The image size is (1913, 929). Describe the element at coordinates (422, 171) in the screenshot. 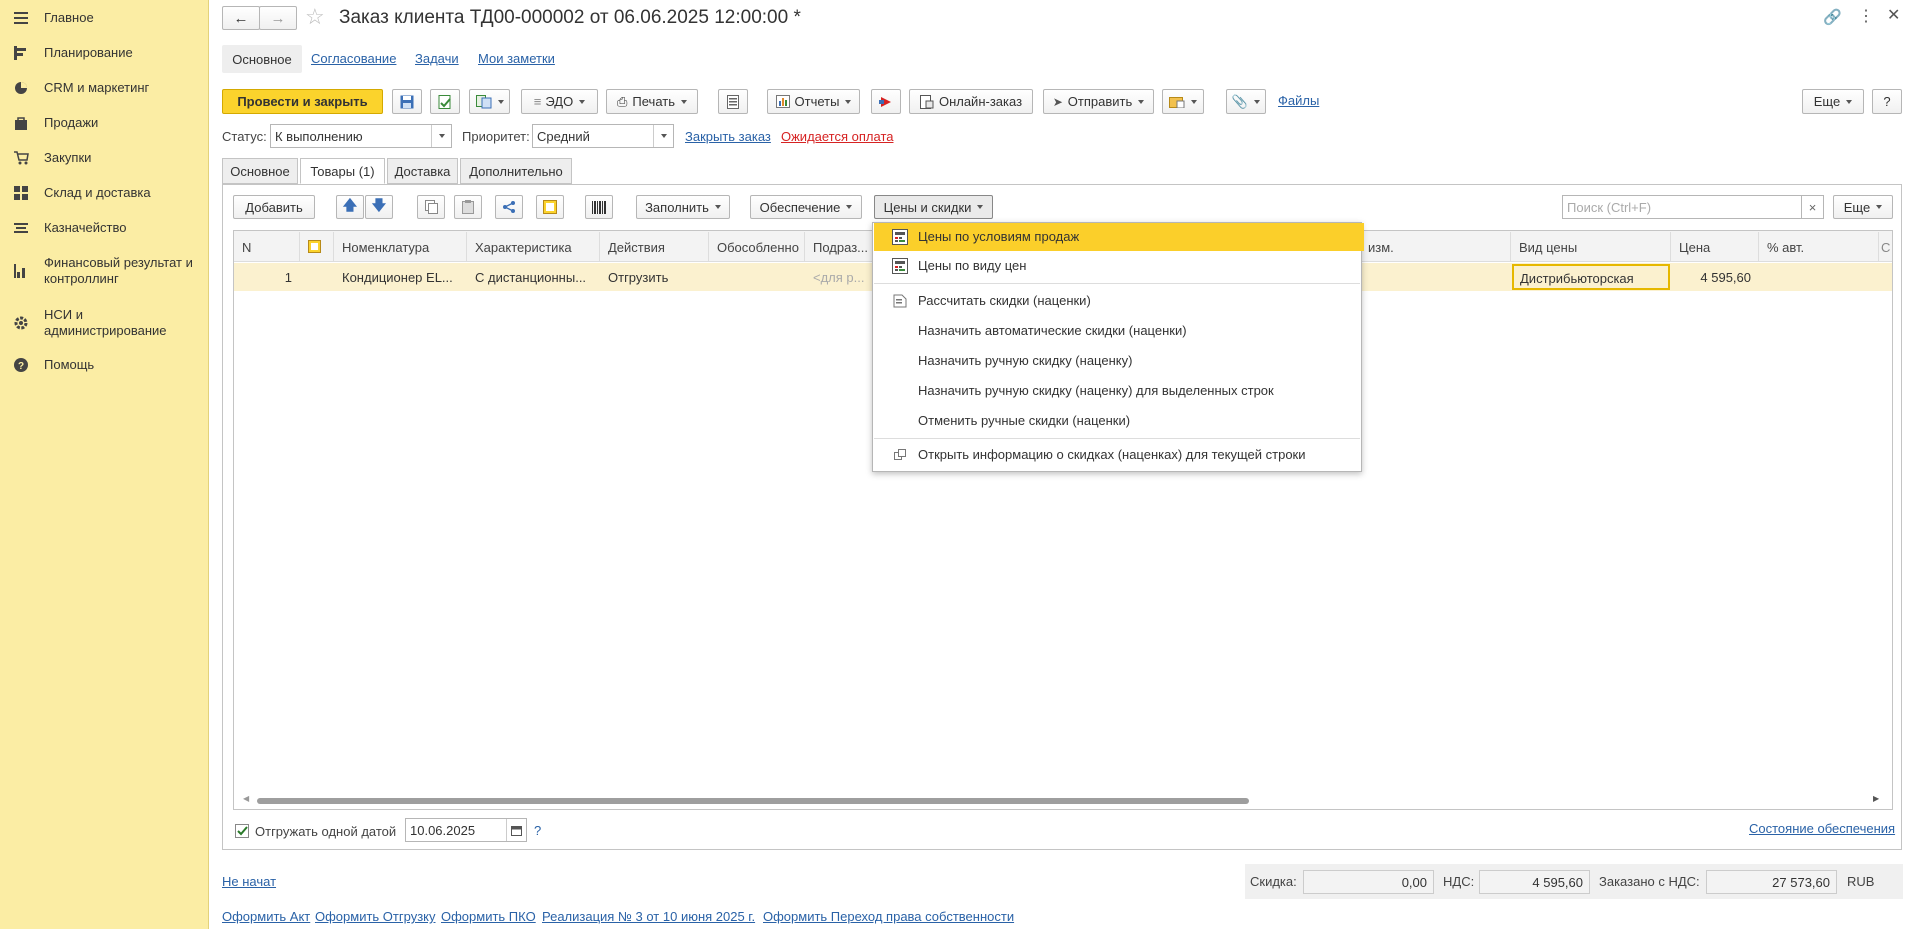

I see `tab-delivery: Доставка` at that location.